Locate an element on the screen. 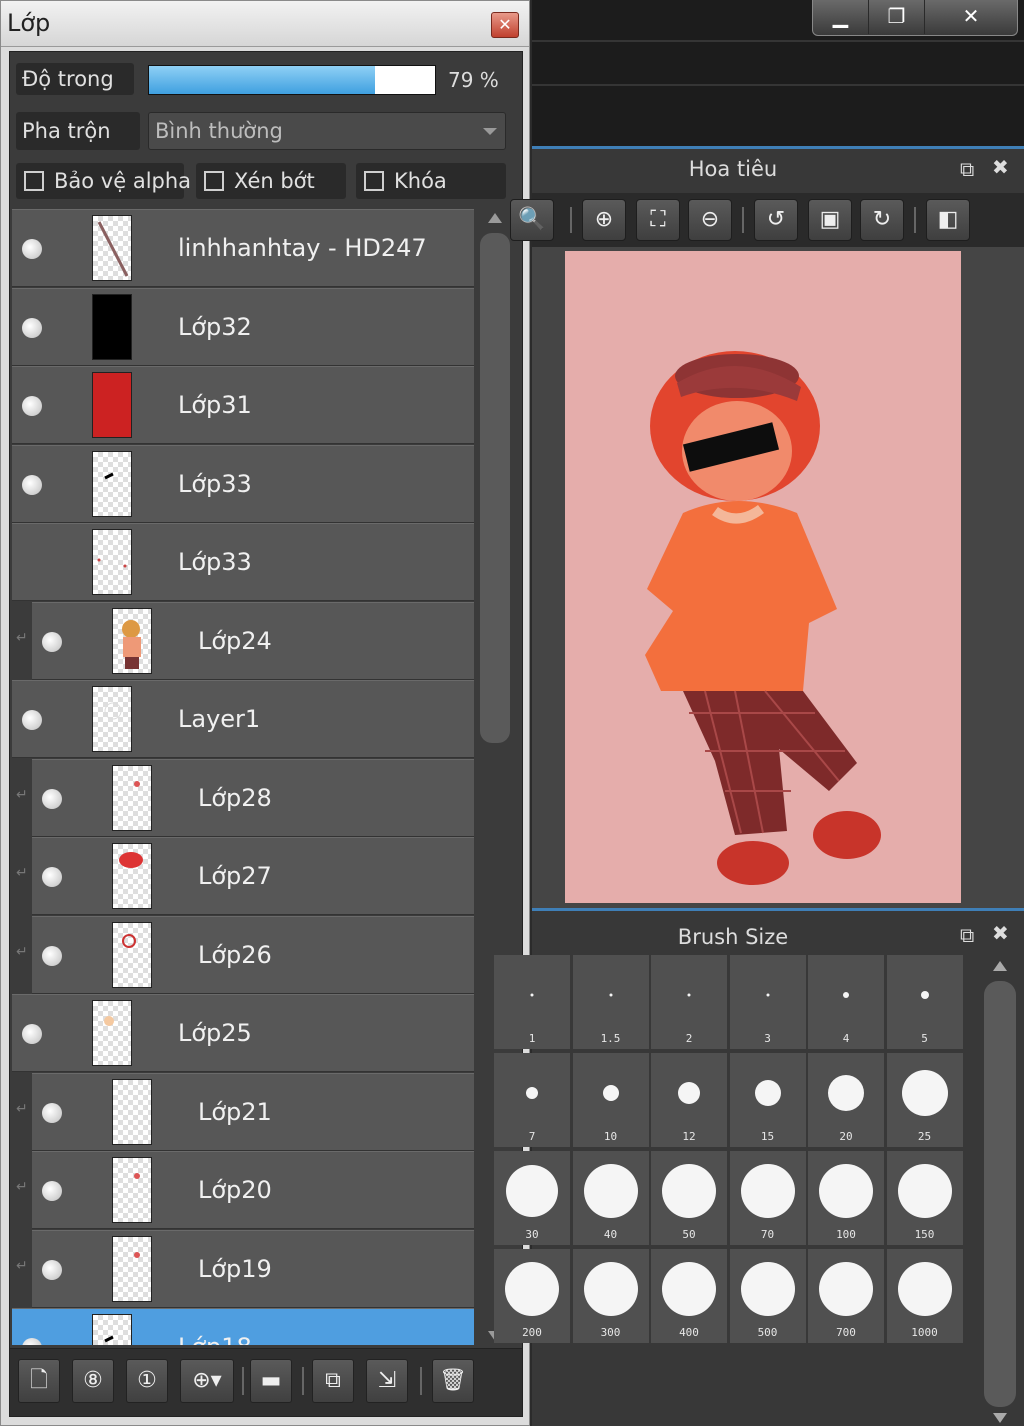  zoom-out-icon: ⊖ is located at coordinates (710, 220).